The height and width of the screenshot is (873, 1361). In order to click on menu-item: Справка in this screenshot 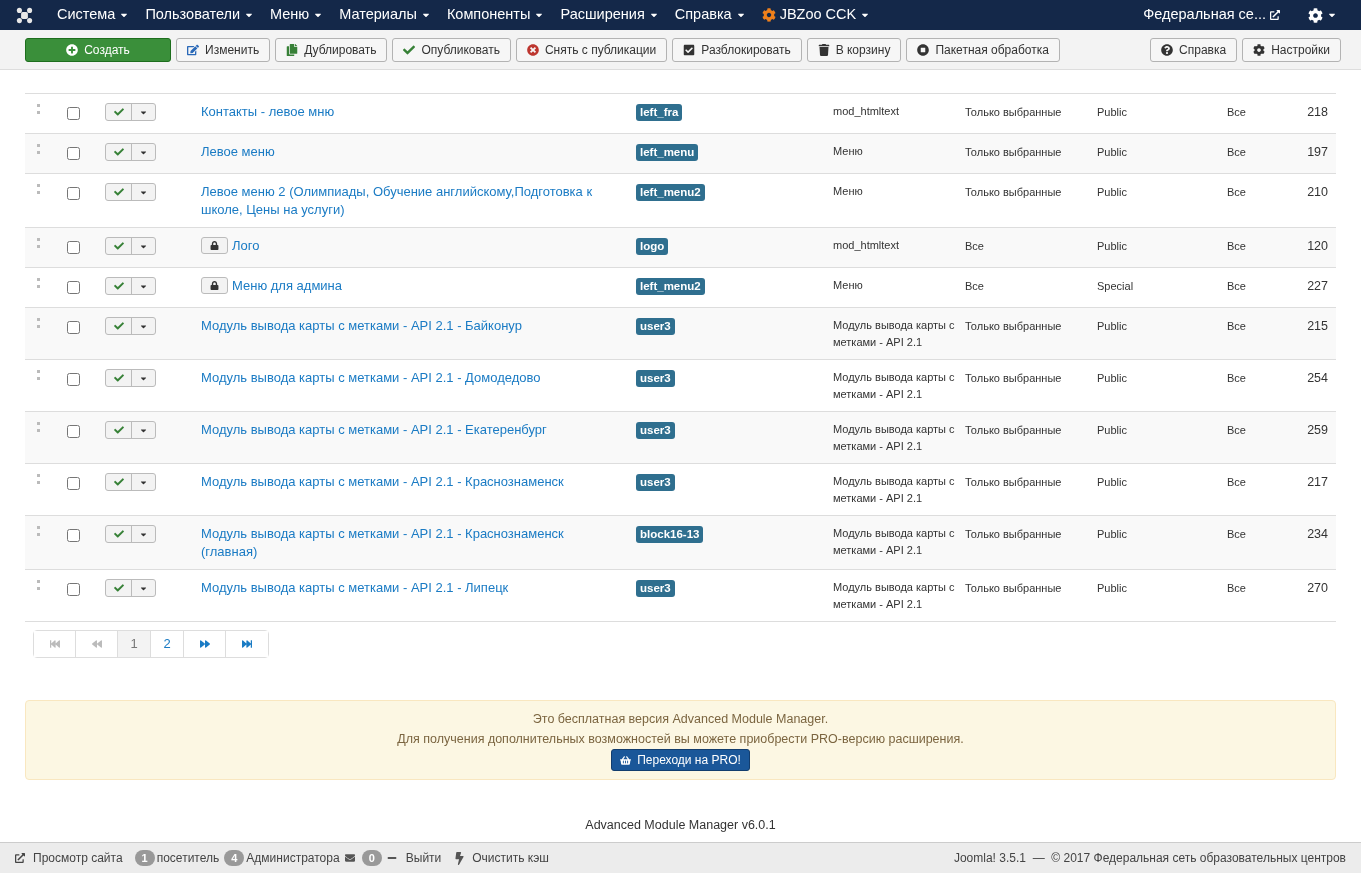, I will do `click(710, 15)`.